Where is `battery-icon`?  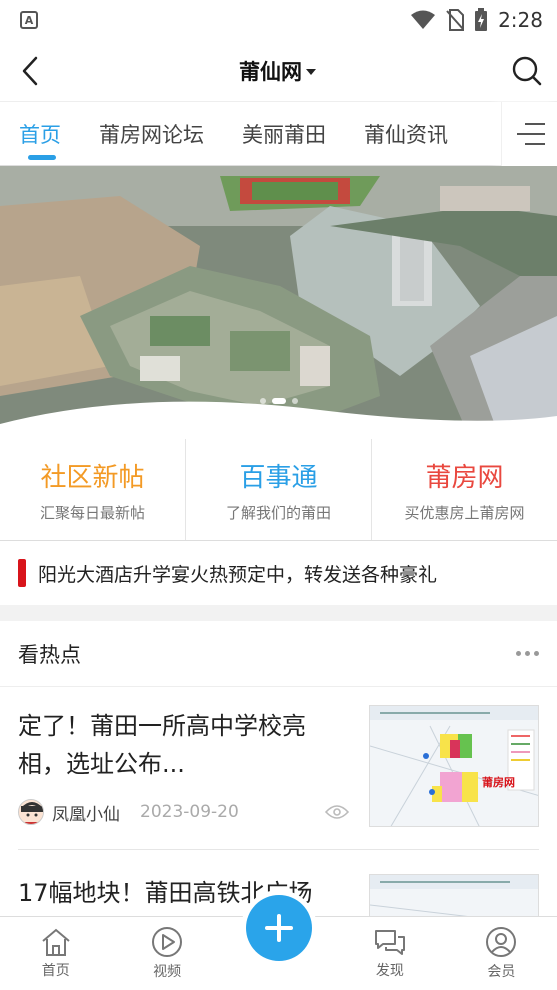 battery-icon is located at coordinates (481, 19).